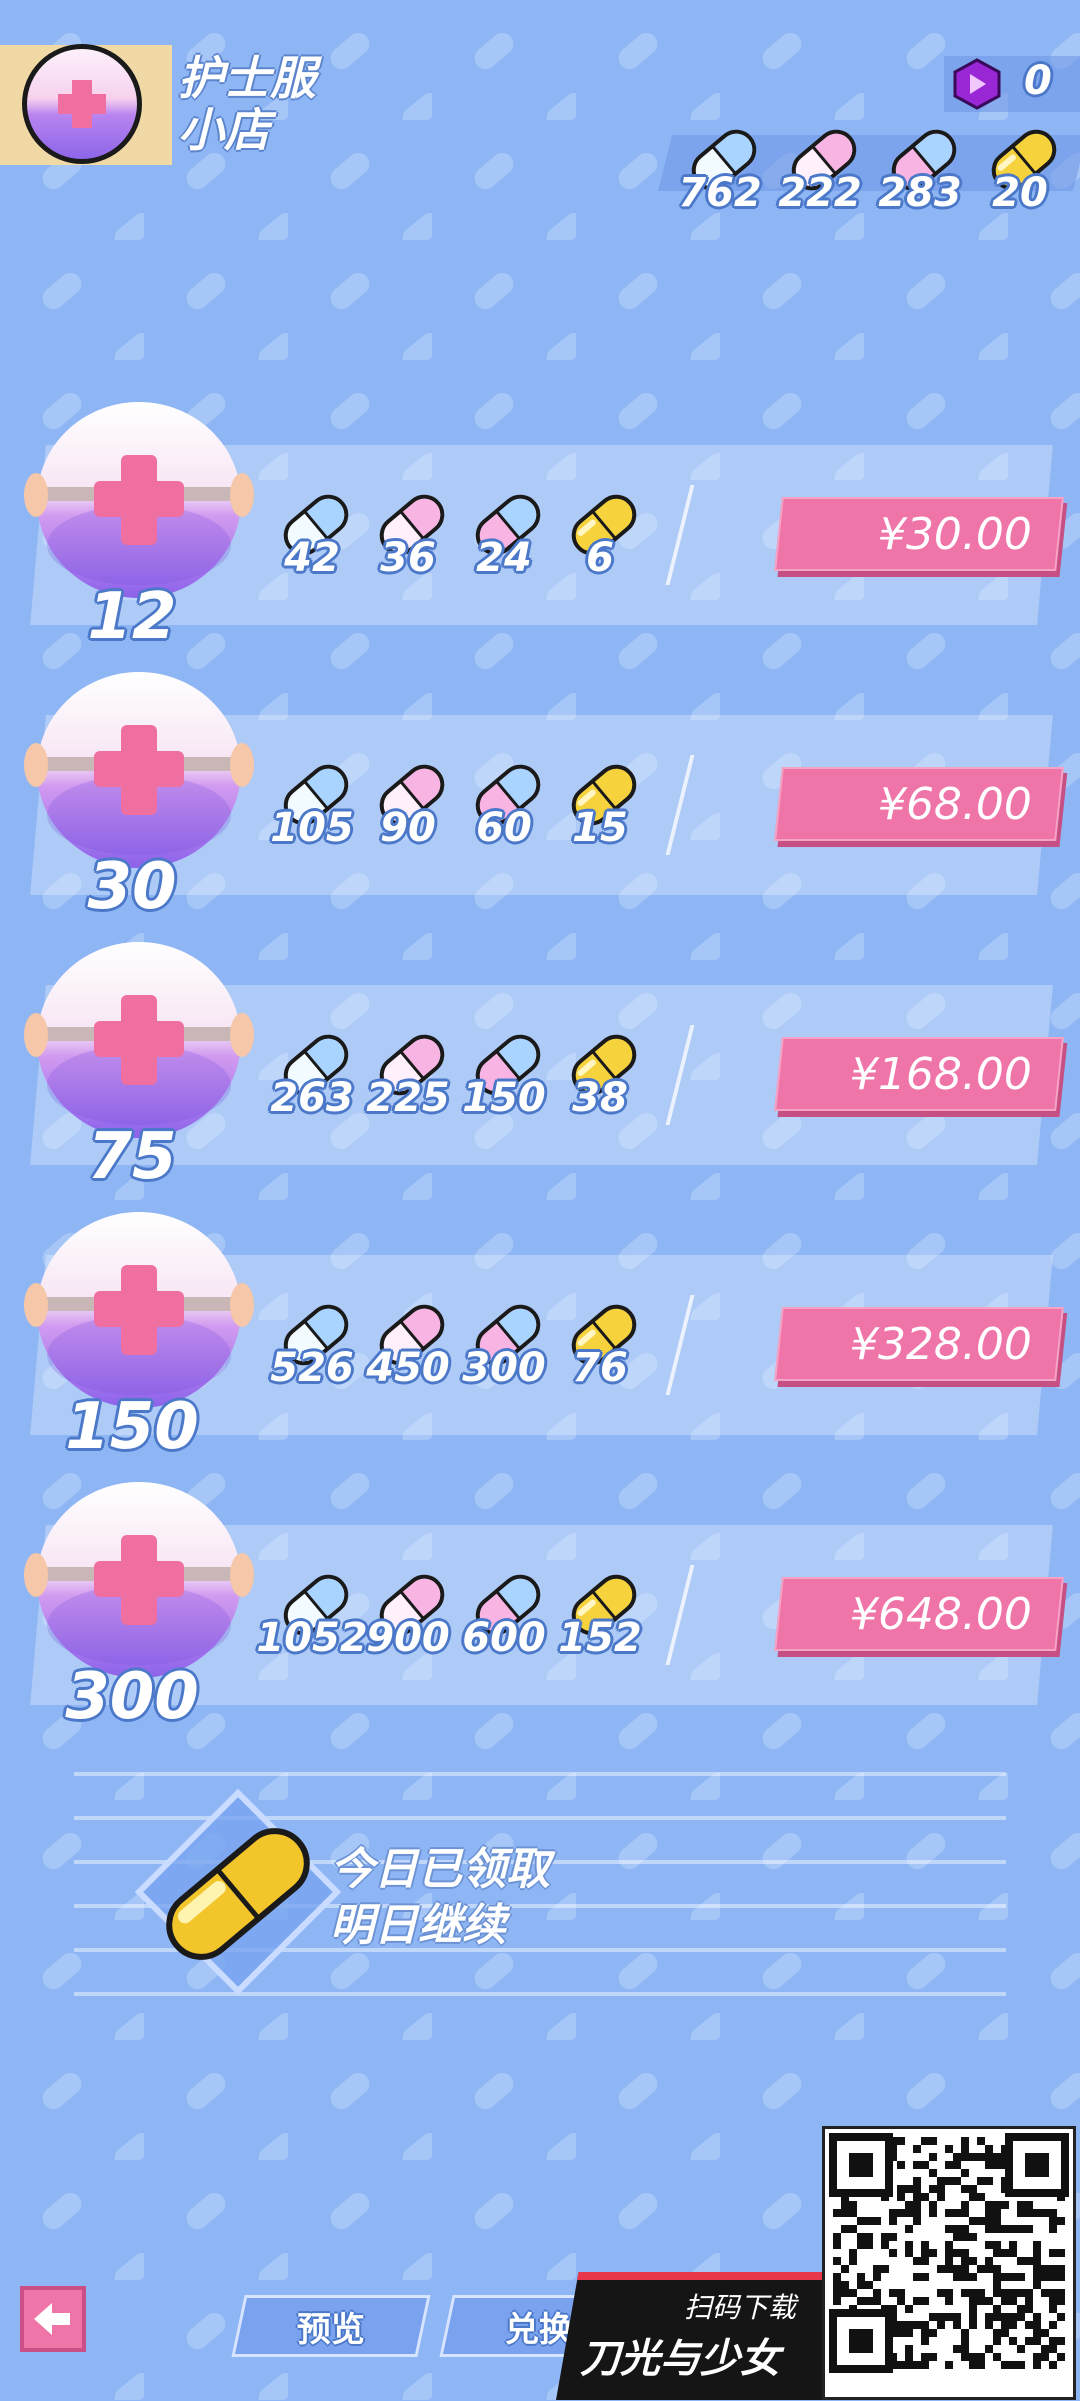 This screenshot has height=2401, width=1080. What do you see at coordinates (504, 1080) in the screenshot?
I see `package-pinkblue-pill: 150` at bounding box center [504, 1080].